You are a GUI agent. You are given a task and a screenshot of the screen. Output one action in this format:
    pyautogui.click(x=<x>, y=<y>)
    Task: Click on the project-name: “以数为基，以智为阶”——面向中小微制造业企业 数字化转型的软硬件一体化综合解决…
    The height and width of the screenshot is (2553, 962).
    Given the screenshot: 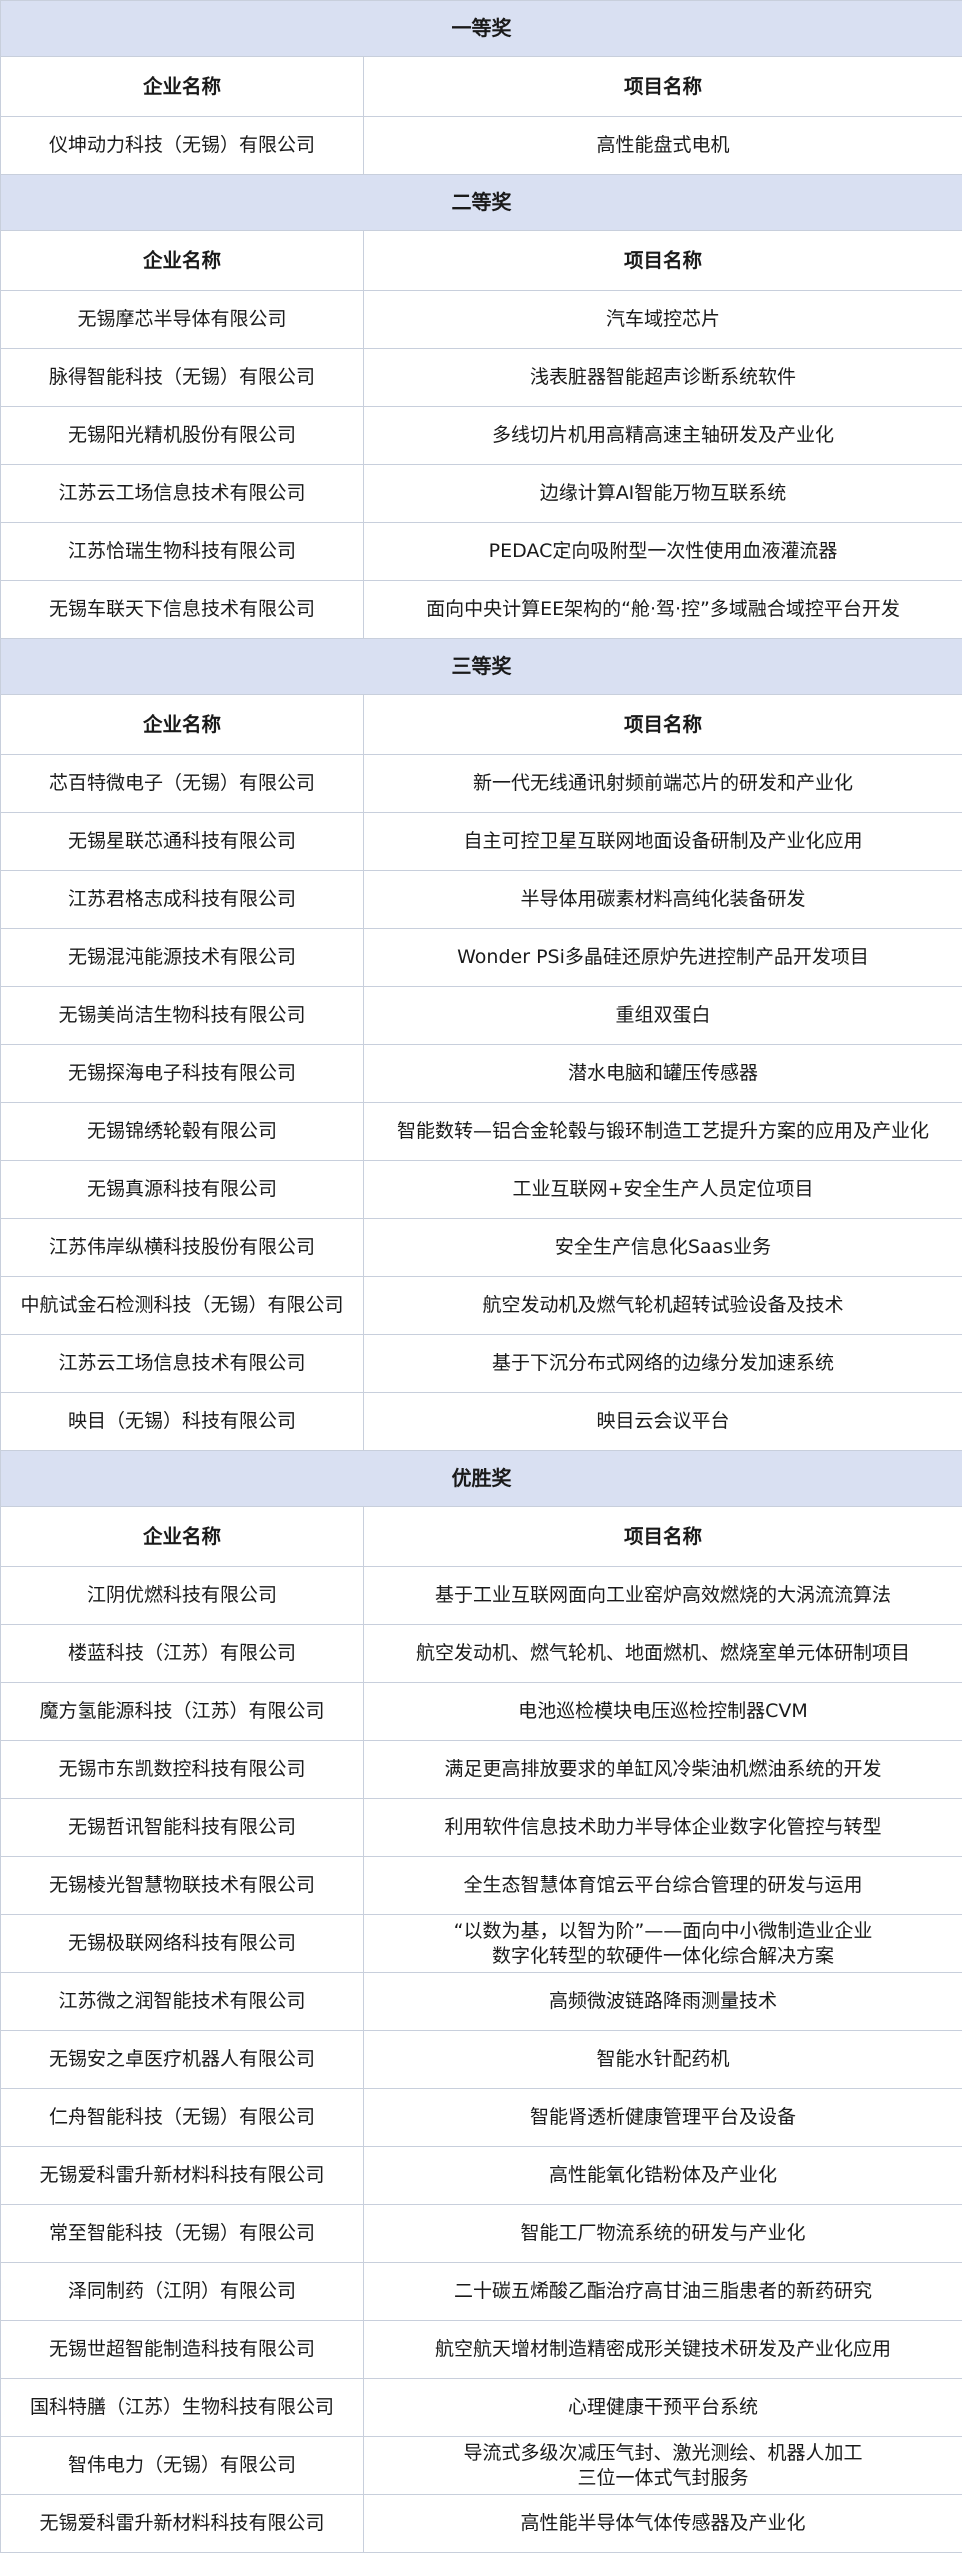 What is the action you would take?
    pyautogui.click(x=663, y=1943)
    